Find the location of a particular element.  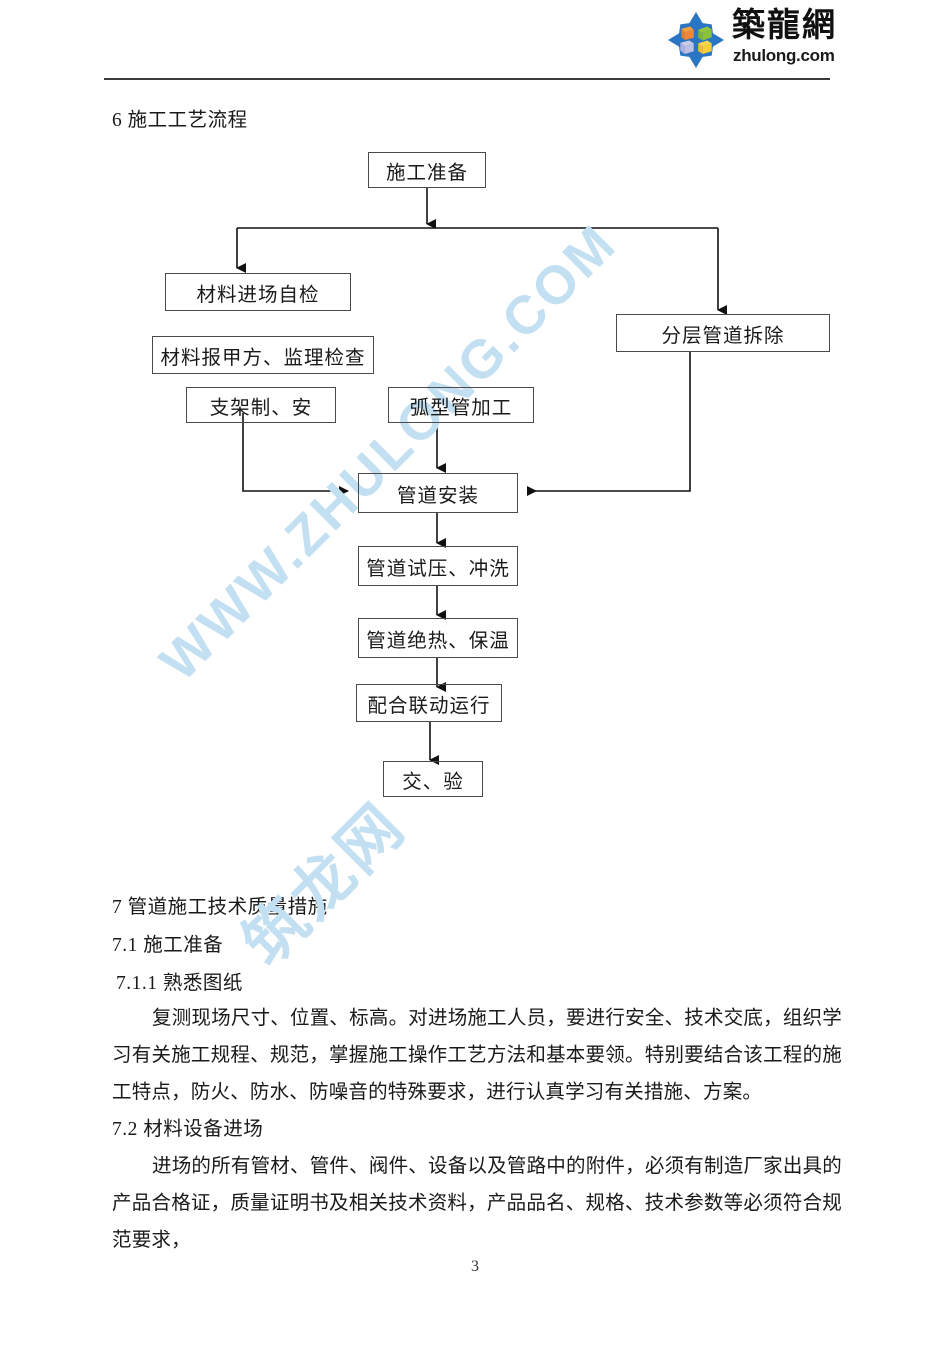

logo-en-text: zhulong.com is located at coordinates (784, 55).